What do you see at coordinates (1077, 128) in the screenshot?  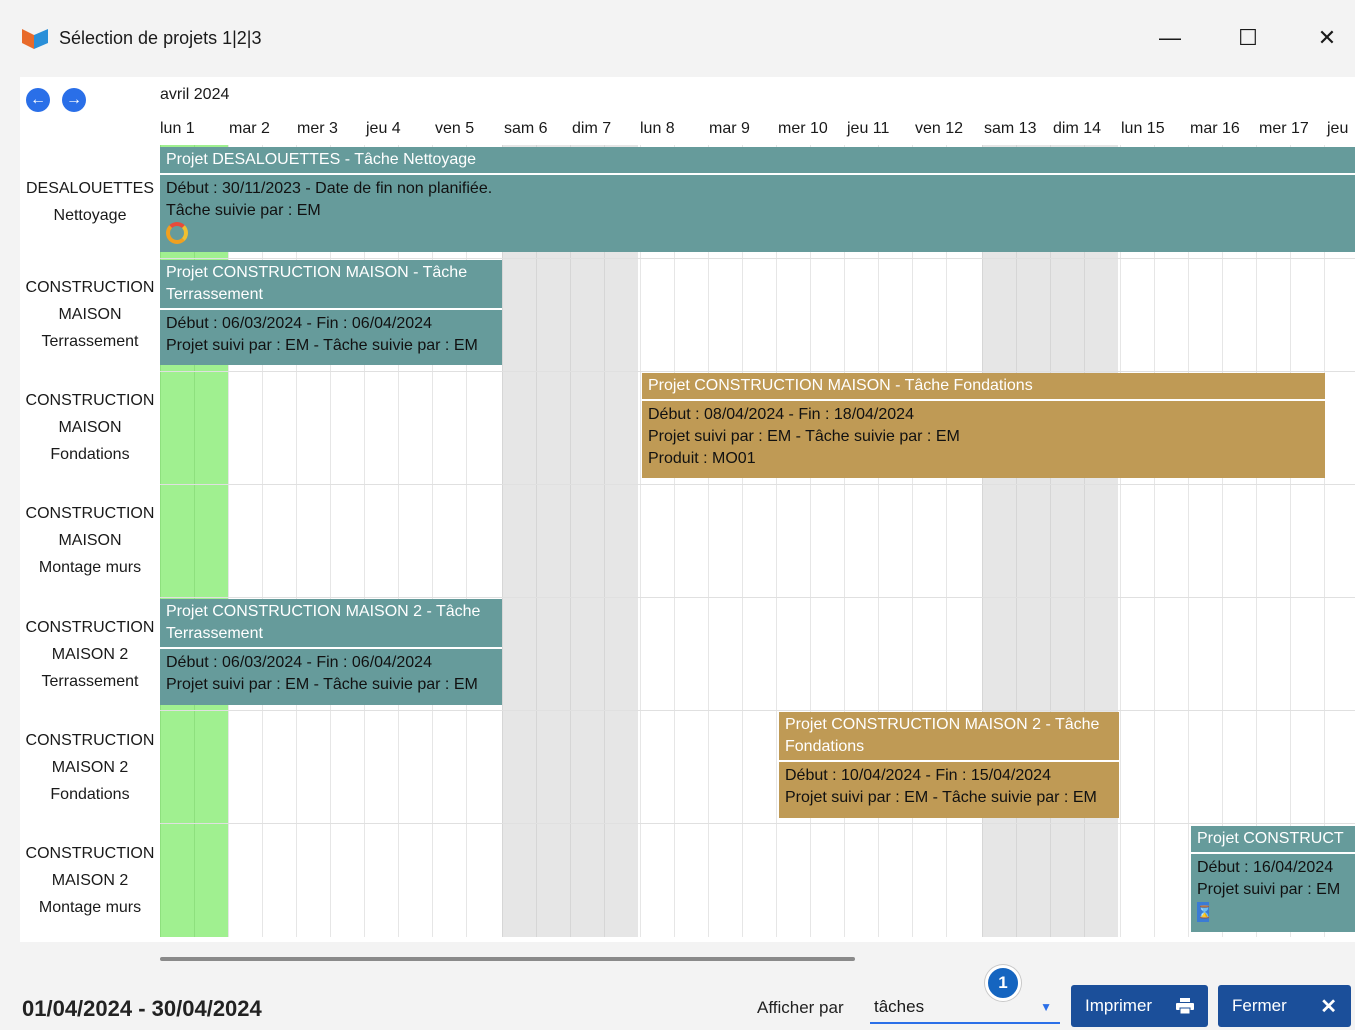 I see `day-header: dim 14` at bounding box center [1077, 128].